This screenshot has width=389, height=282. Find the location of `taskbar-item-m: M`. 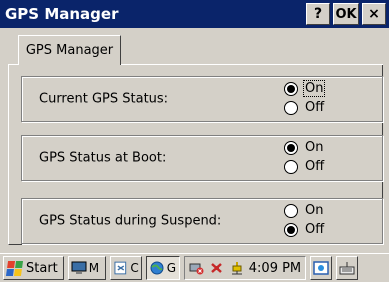

taskbar-item-m: M is located at coordinates (86, 268).